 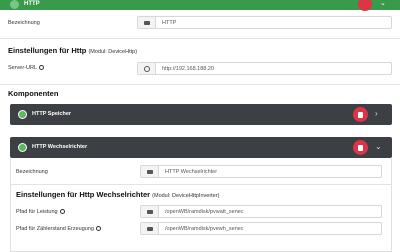 I want to click on bezeichnung-field: HTTP, so click(x=264, y=22).